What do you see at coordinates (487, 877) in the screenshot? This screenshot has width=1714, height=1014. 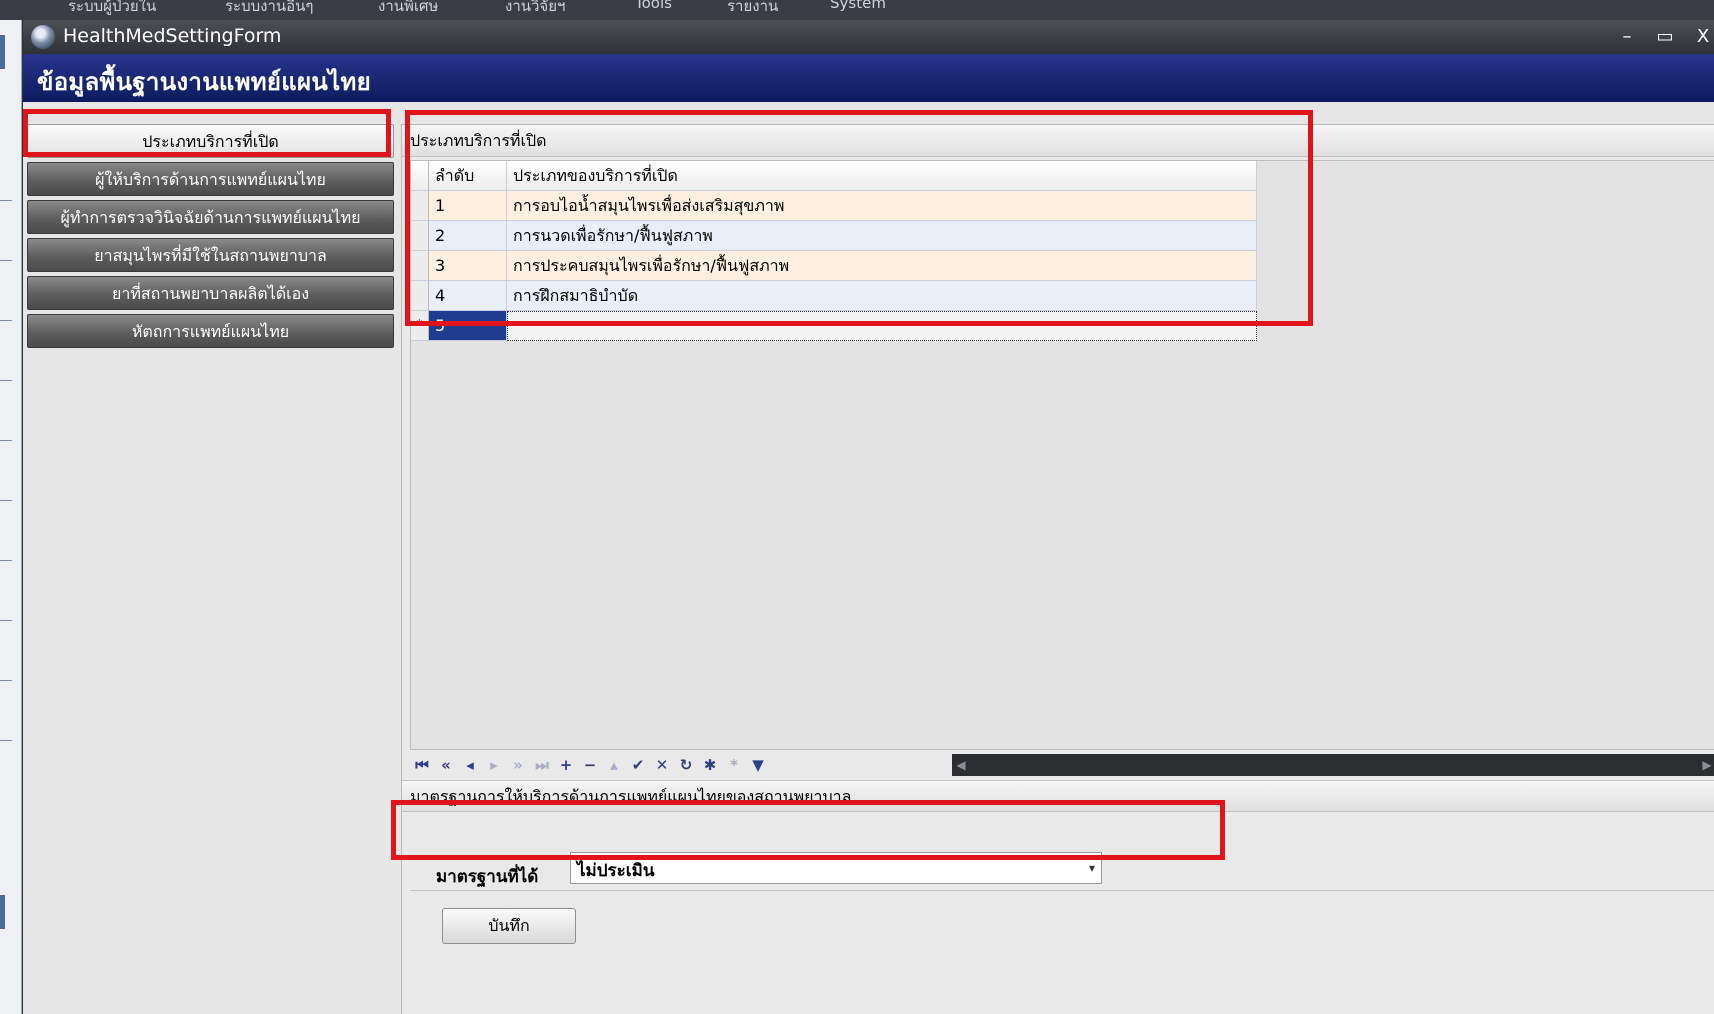 I see `standard-label: มาตรฐานที่ได้` at bounding box center [487, 877].